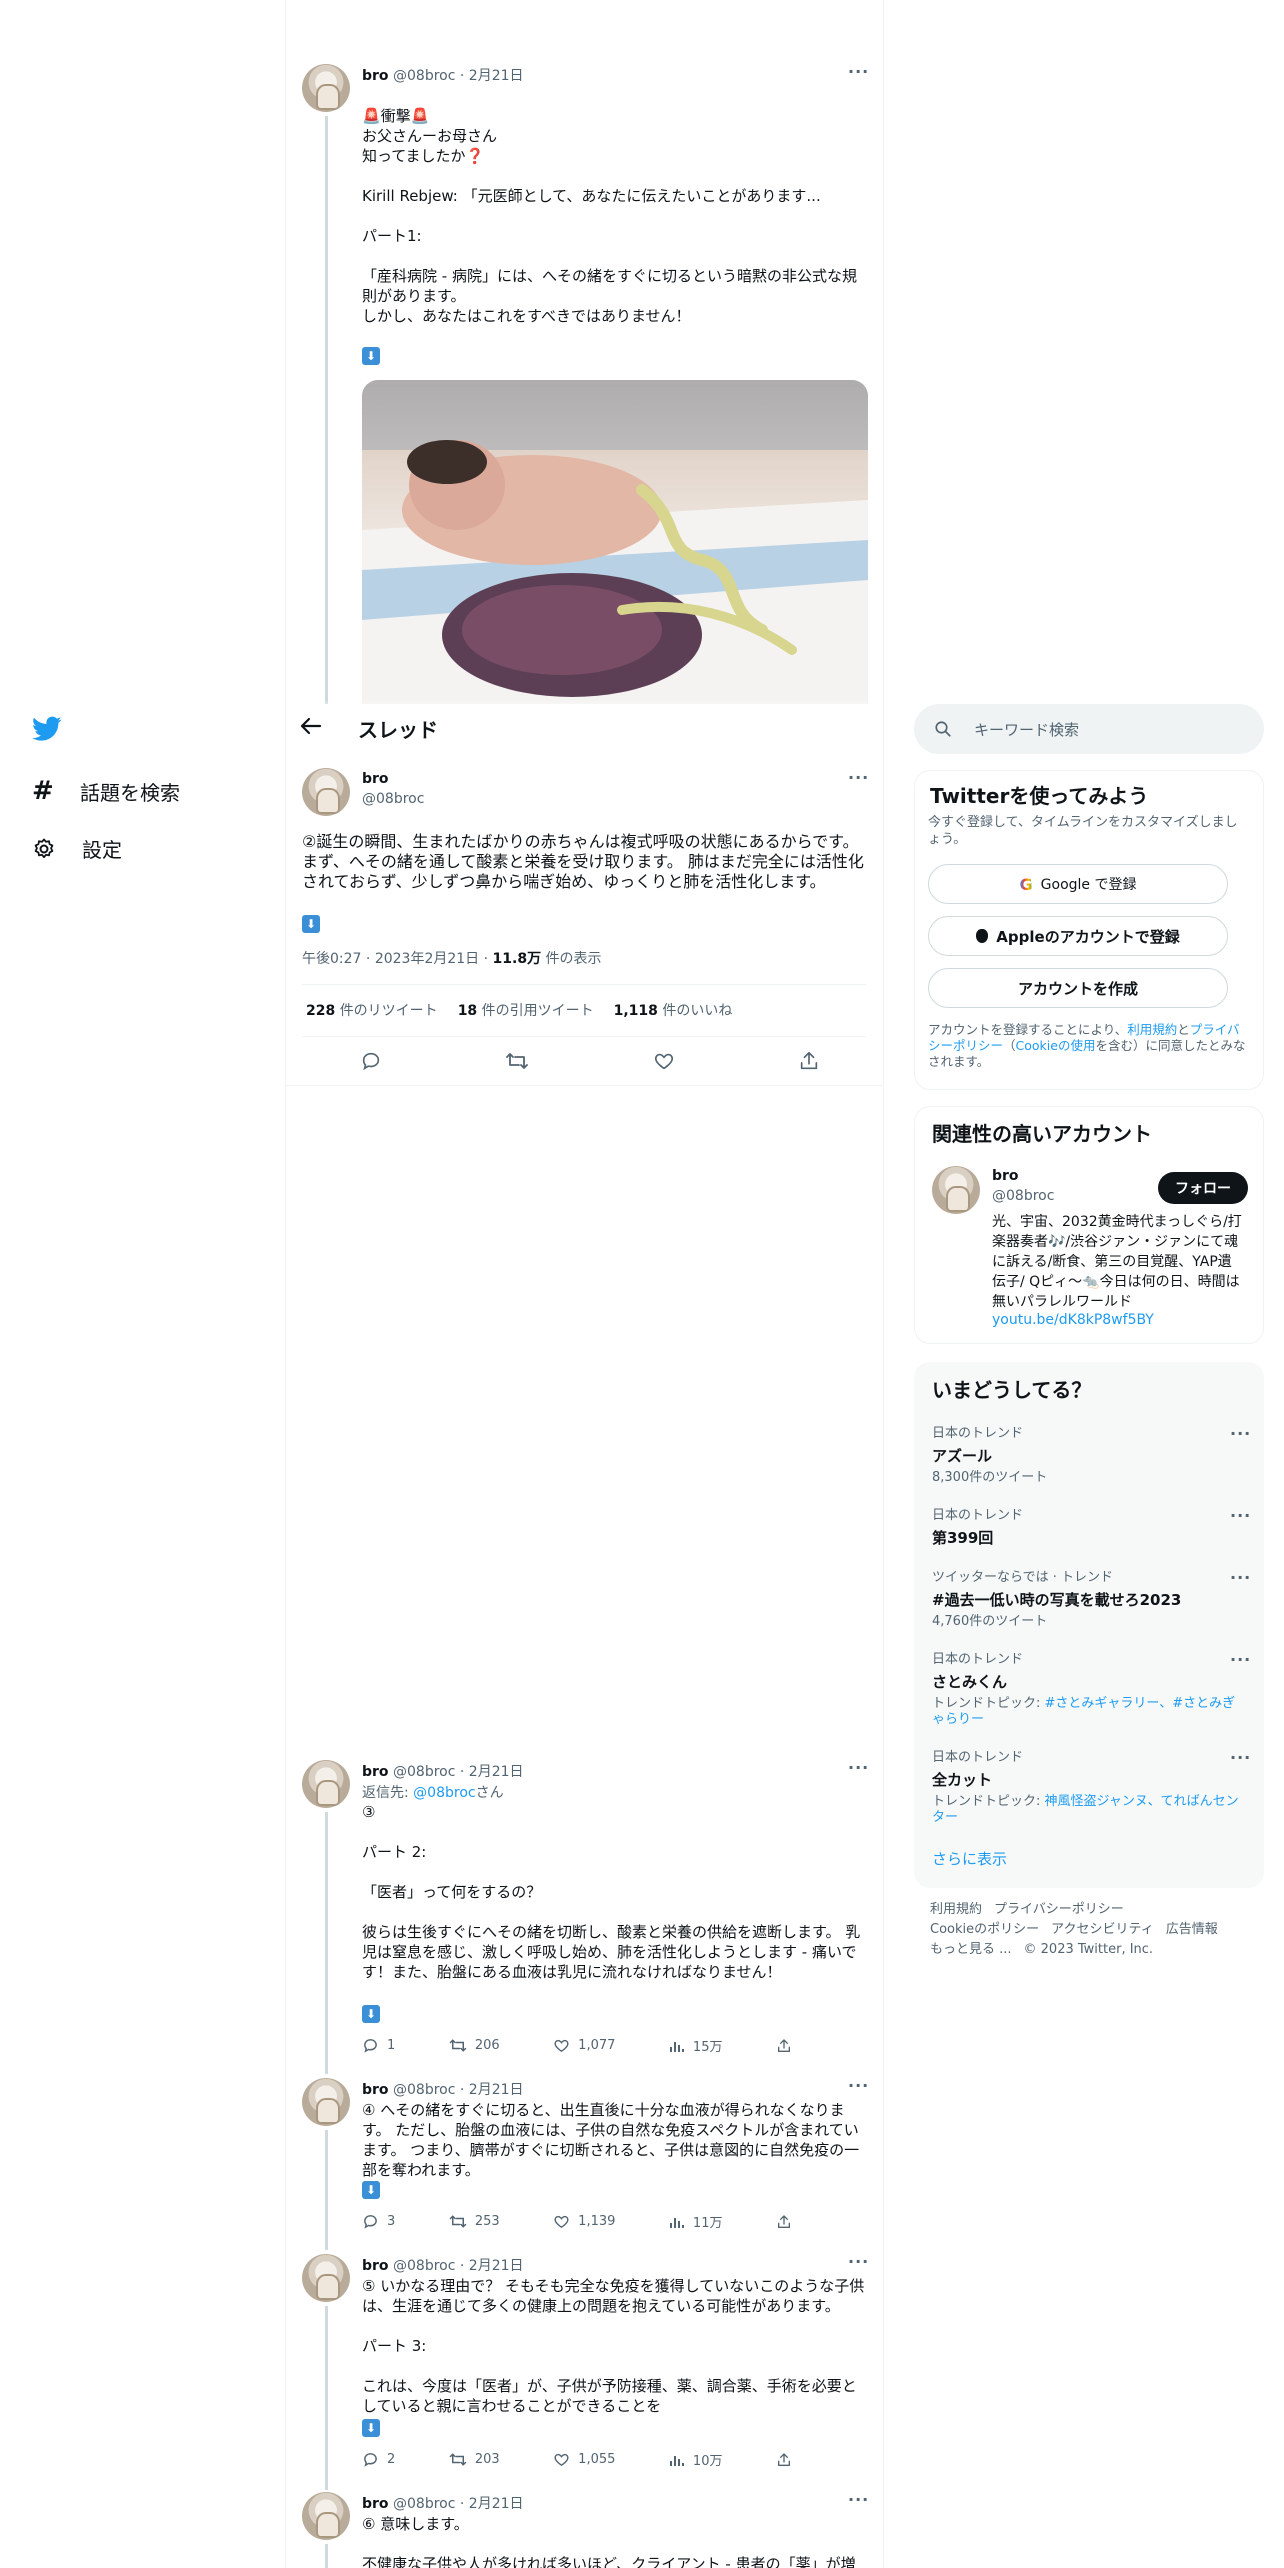  I want to click on footer-link-cookie: Cookieのポリシー, so click(984, 1930).